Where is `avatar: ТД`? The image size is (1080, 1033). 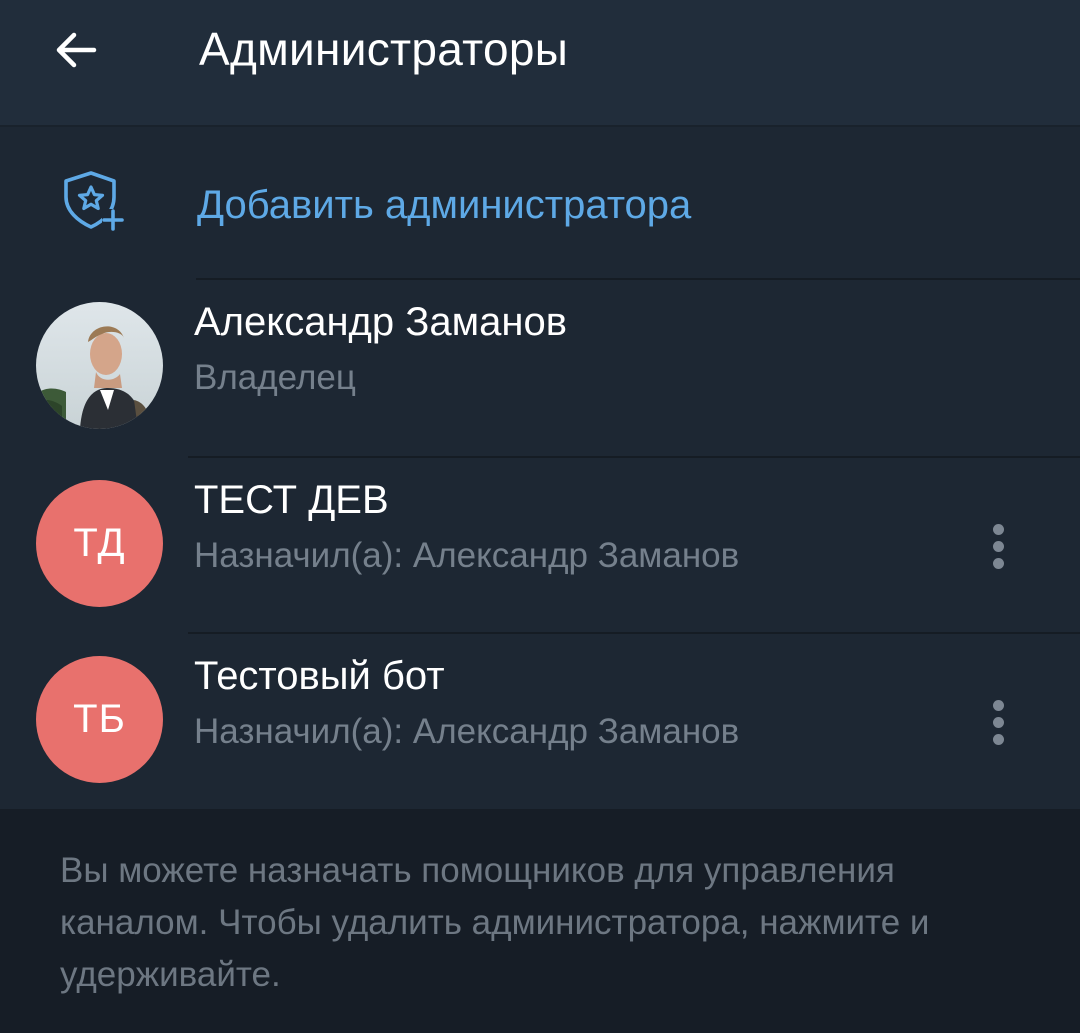
avatar: ТД is located at coordinates (99, 543).